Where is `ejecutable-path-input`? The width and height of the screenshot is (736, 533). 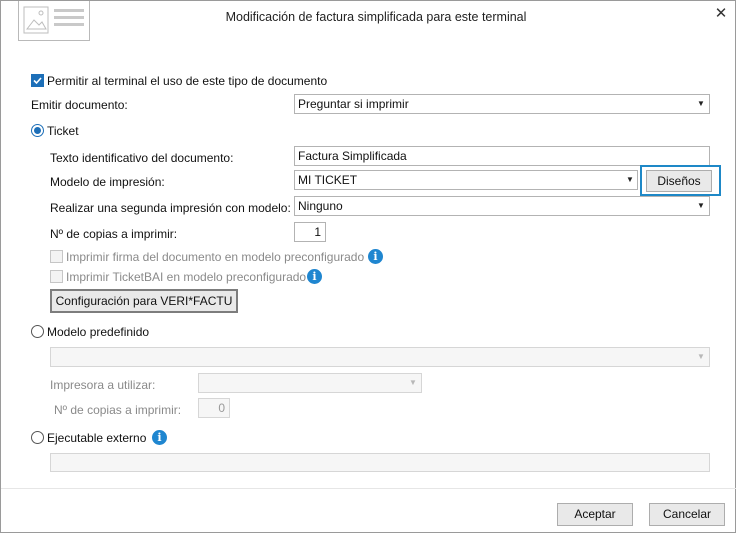 ejecutable-path-input is located at coordinates (380, 462).